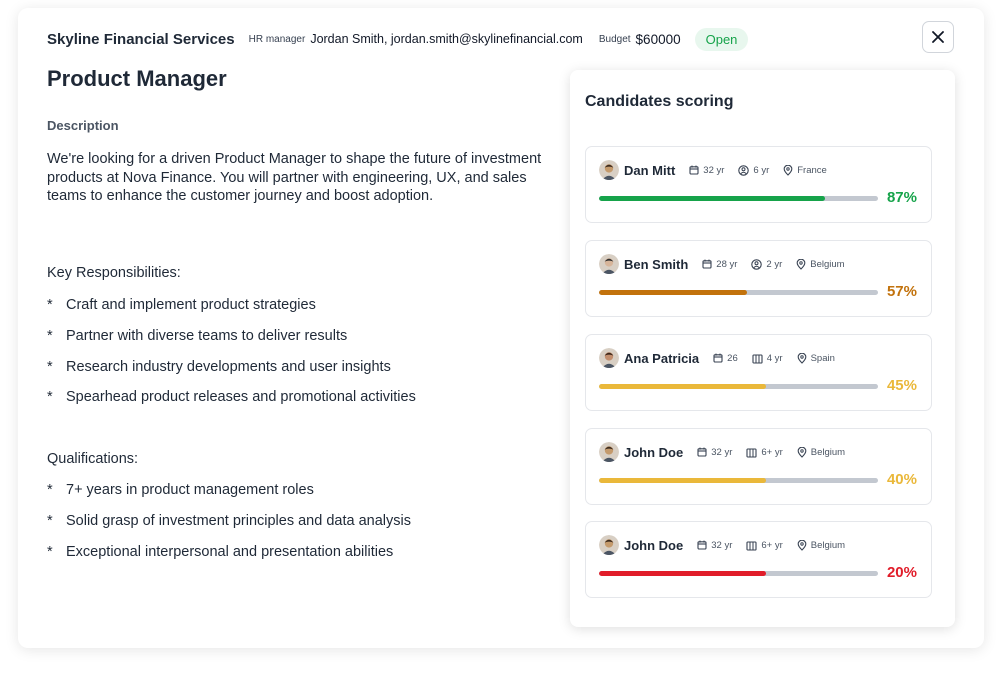  Describe the element at coordinates (774, 358) in the screenshot. I see `candidate-experience-value: 4 yr` at that location.